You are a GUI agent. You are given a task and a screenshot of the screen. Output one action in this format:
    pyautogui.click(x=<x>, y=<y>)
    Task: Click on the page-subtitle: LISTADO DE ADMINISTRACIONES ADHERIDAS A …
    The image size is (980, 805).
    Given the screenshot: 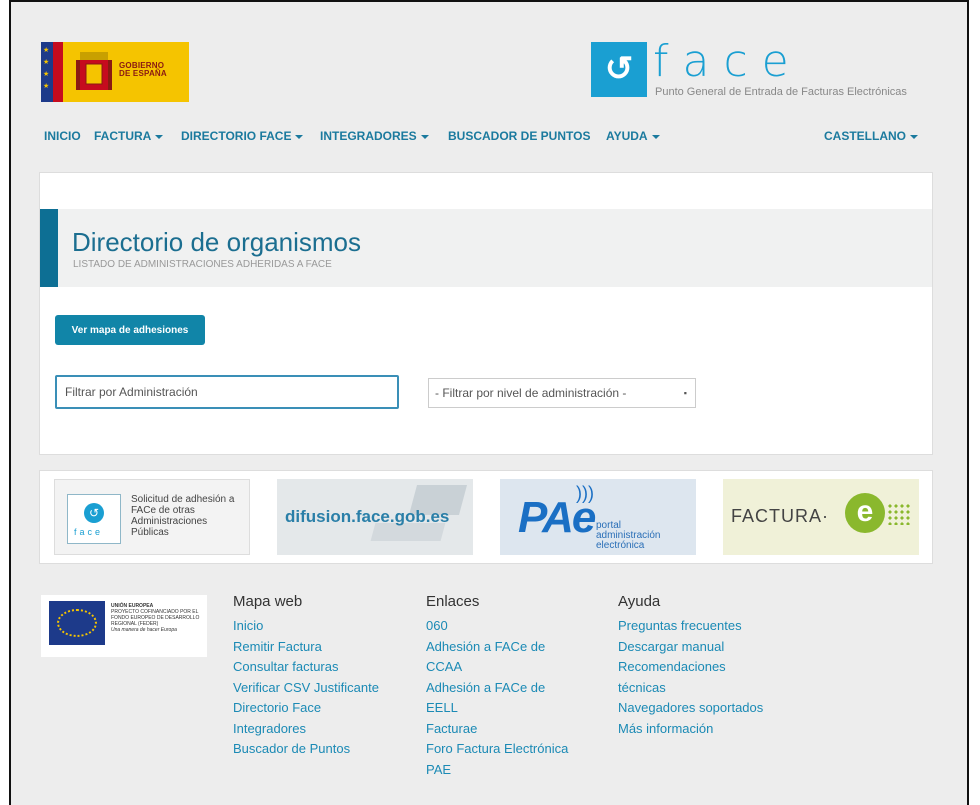 What is the action you would take?
    pyautogui.click(x=202, y=264)
    